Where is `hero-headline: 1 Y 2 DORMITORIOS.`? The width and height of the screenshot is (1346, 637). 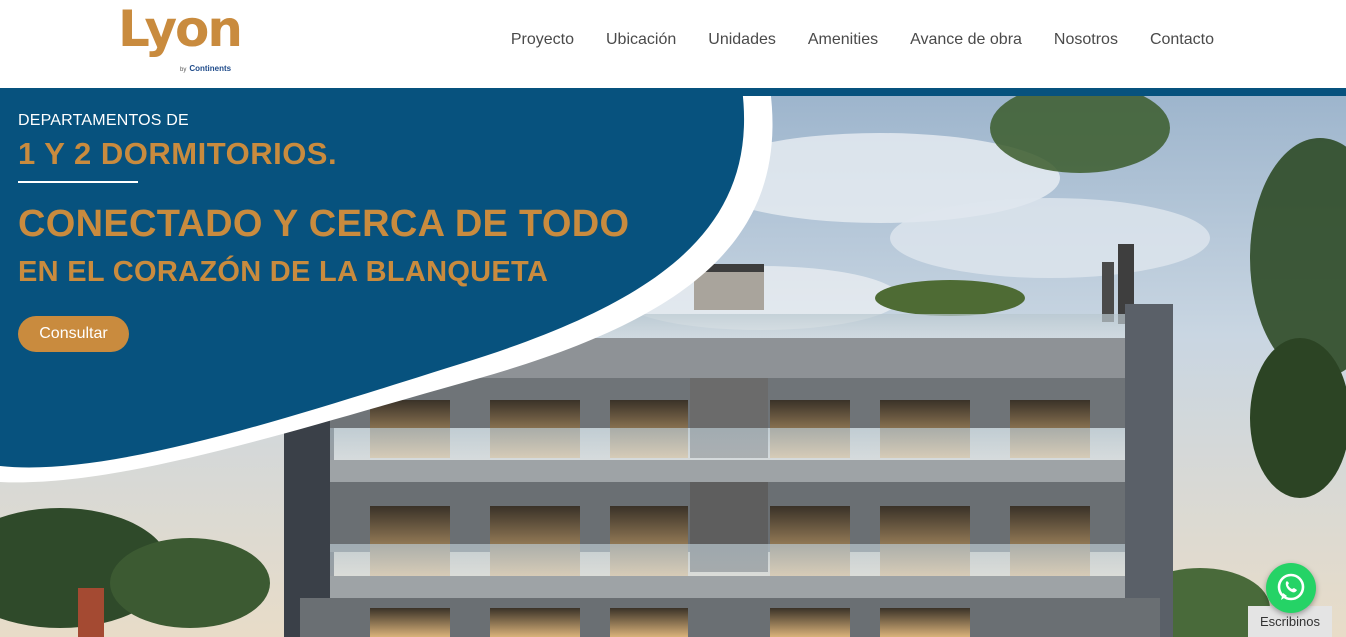
hero-headline: 1 Y 2 DORMITORIOS. is located at coordinates (178, 153).